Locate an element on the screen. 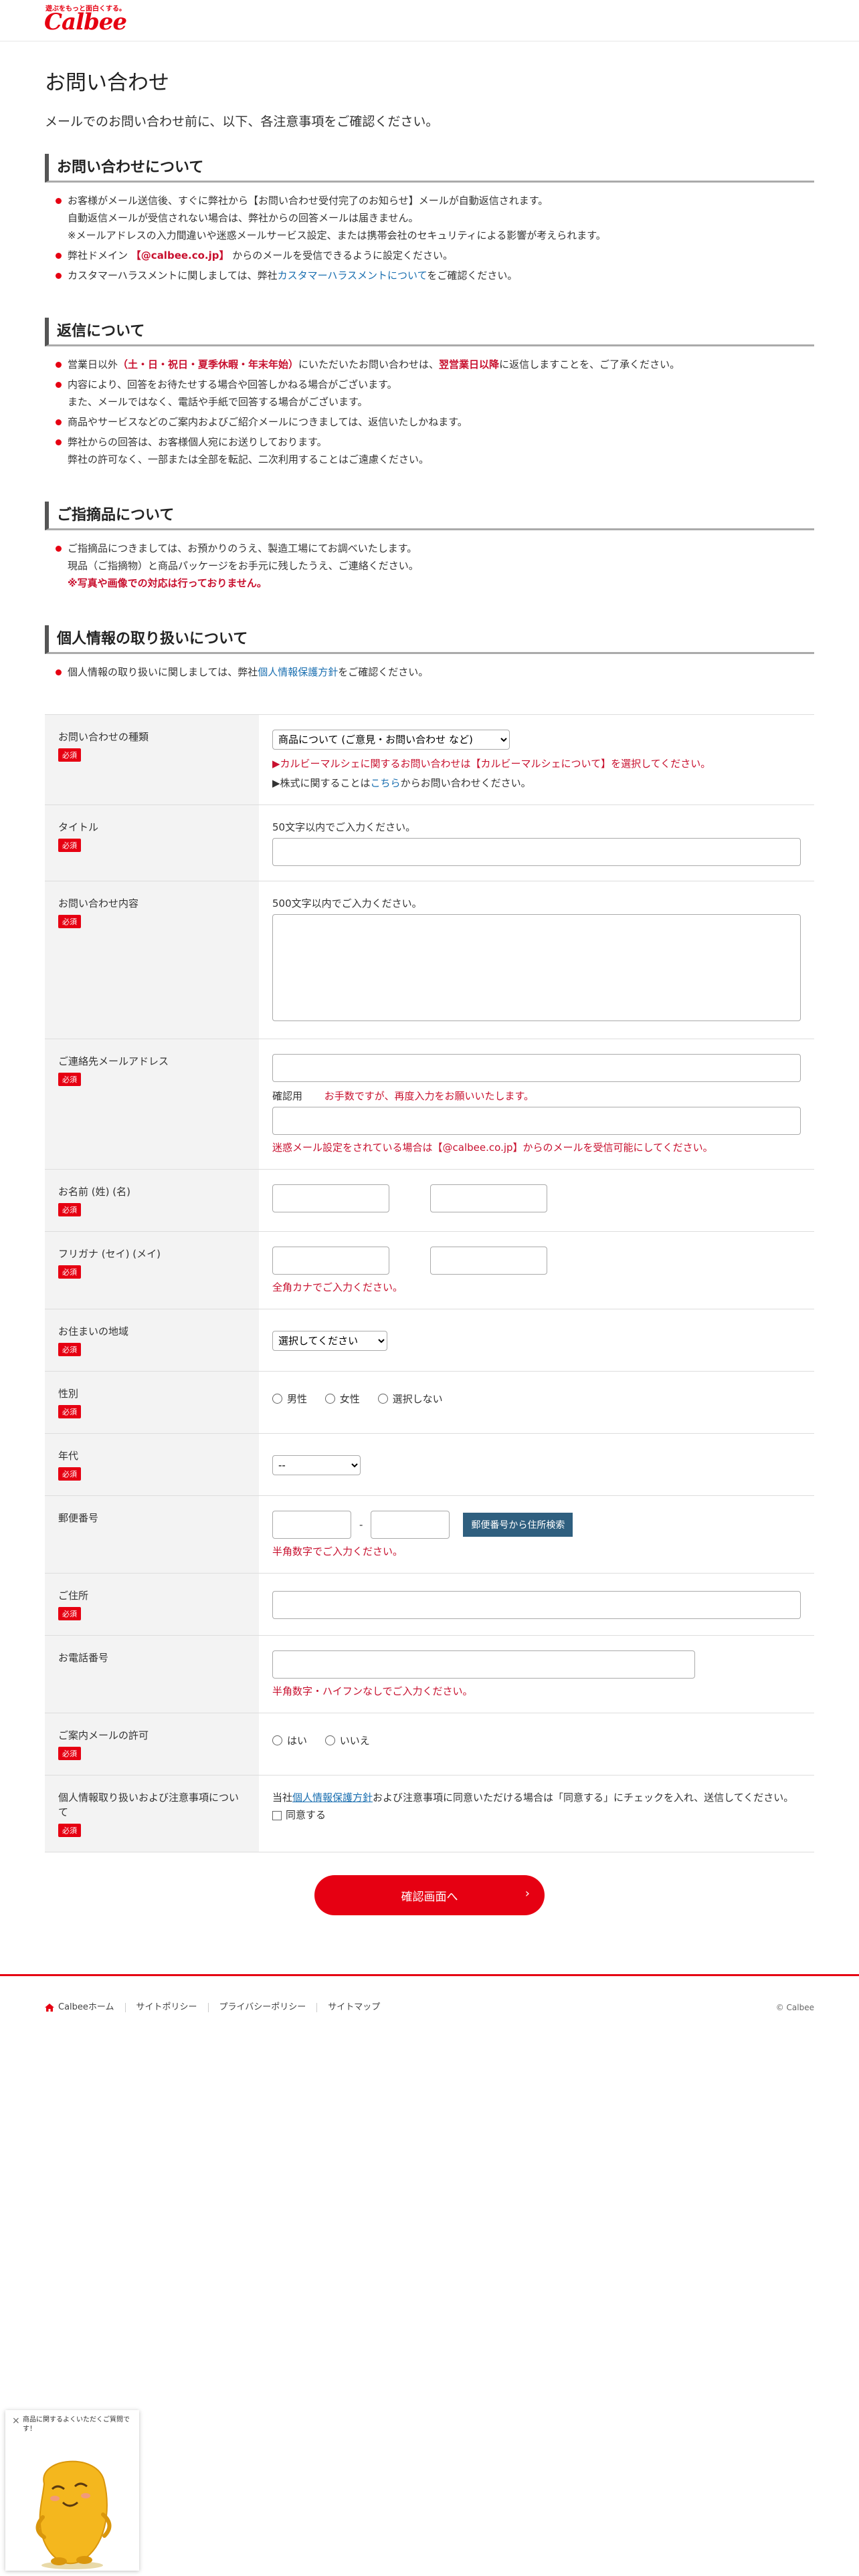 The width and height of the screenshot is (859, 2576). form-row-age: 年代 必須 -- is located at coordinates (429, 1465).